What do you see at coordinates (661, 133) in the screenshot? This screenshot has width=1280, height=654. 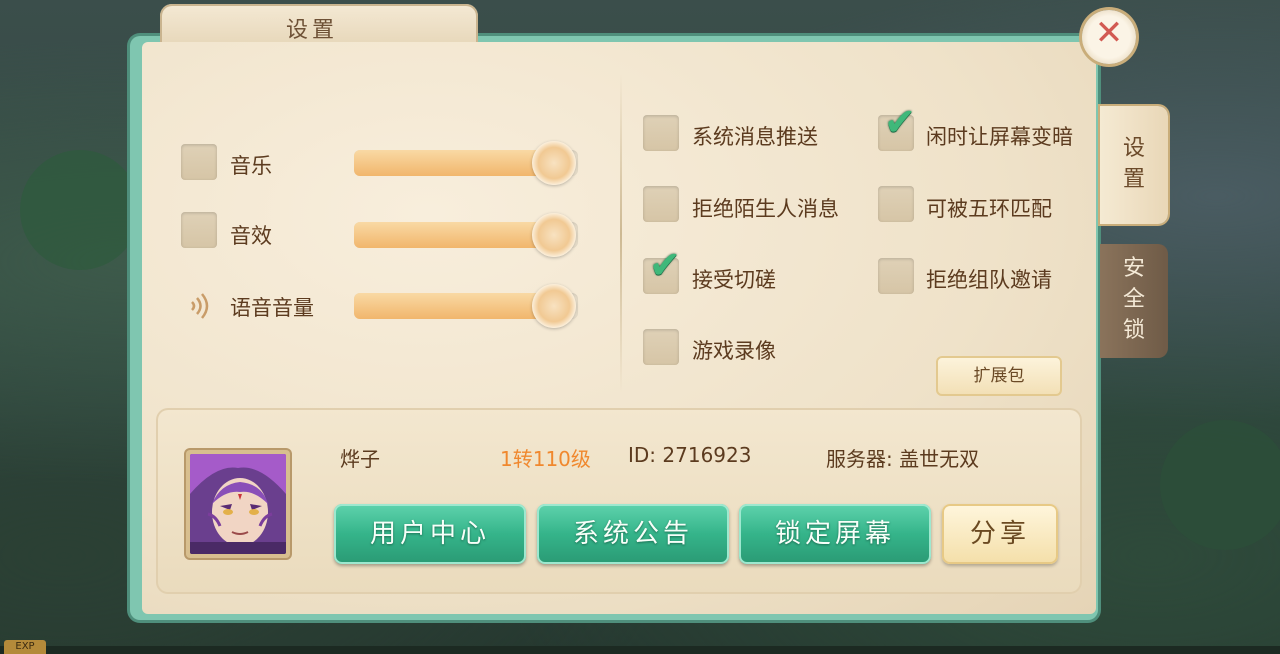 I see `option-checkbox-system-push` at bounding box center [661, 133].